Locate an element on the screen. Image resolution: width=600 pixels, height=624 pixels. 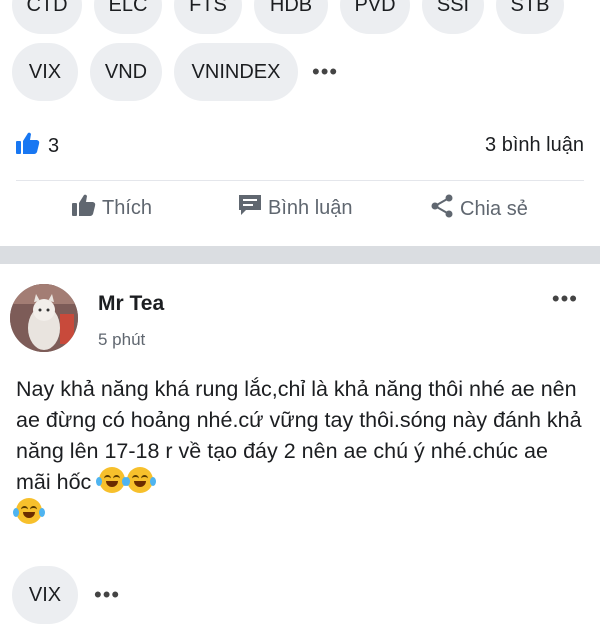
post-separator is located at coordinates (300, 255).